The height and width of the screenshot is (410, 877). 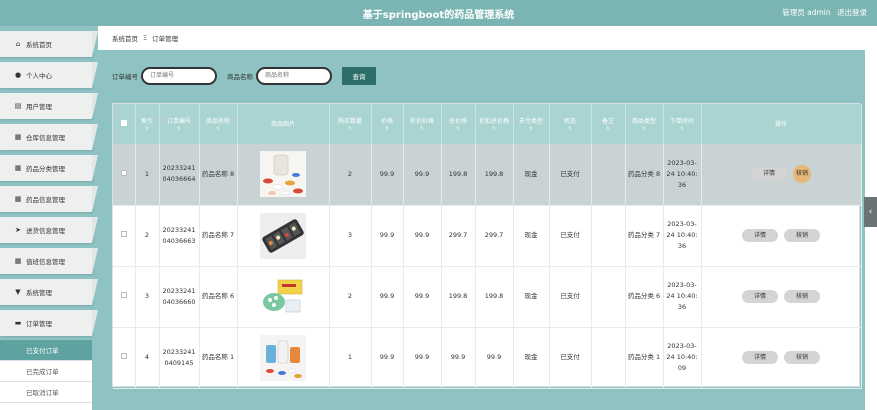 What do you see at coordinates (18, 261) in the screenshot?
I see `grid-icon: ▦` at bounding box center [18, 261].